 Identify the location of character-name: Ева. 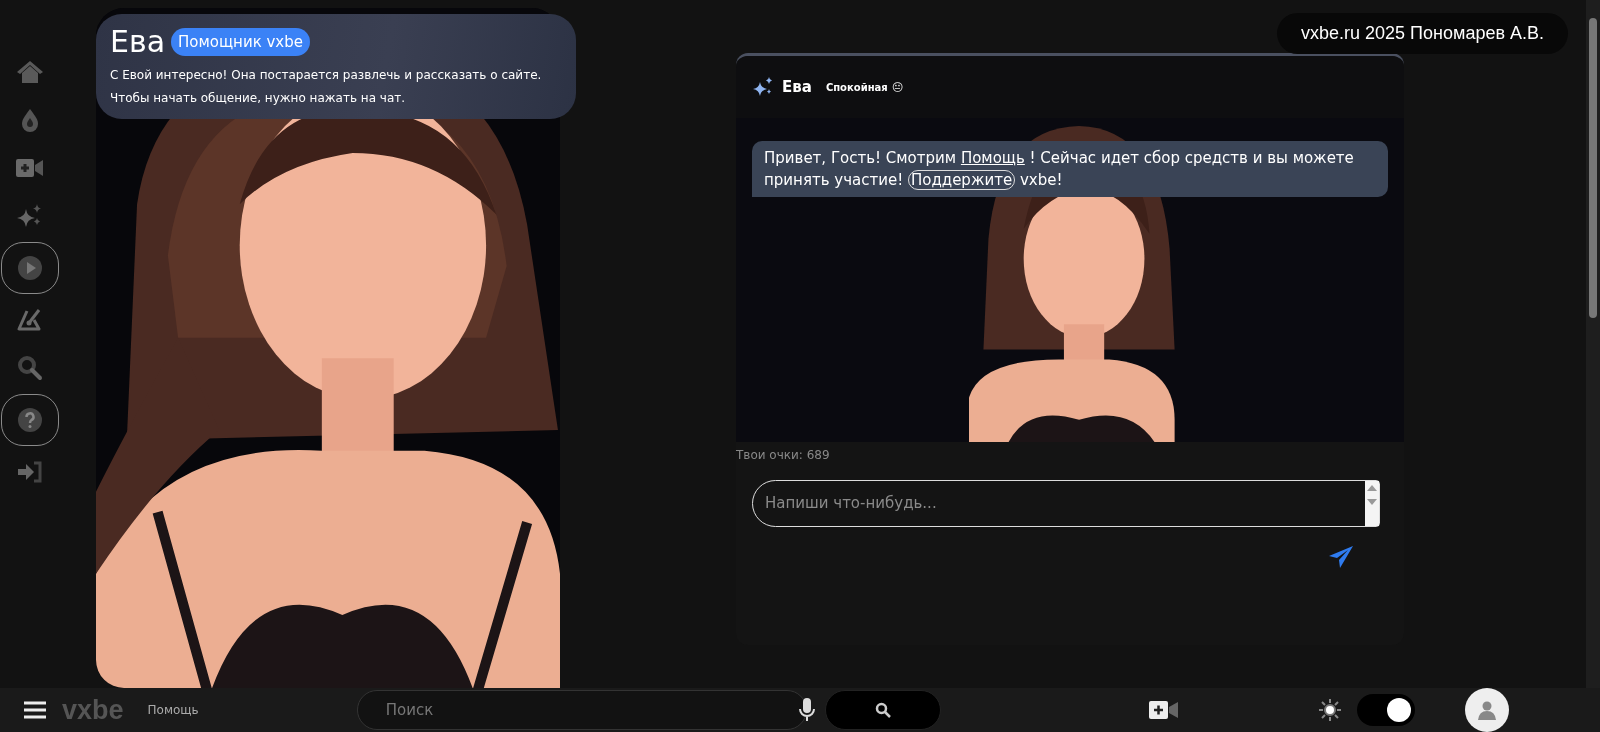
(138, 41).